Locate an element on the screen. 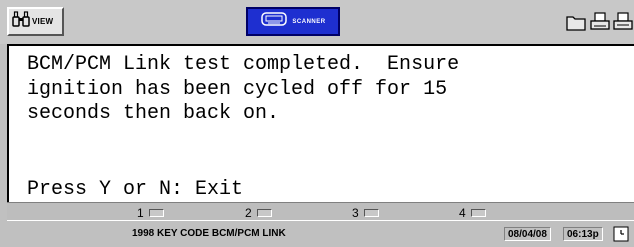 The height and width of the screenshot is (247, 634). status-date: 08/04/08 is located at coordinates (527, 234).